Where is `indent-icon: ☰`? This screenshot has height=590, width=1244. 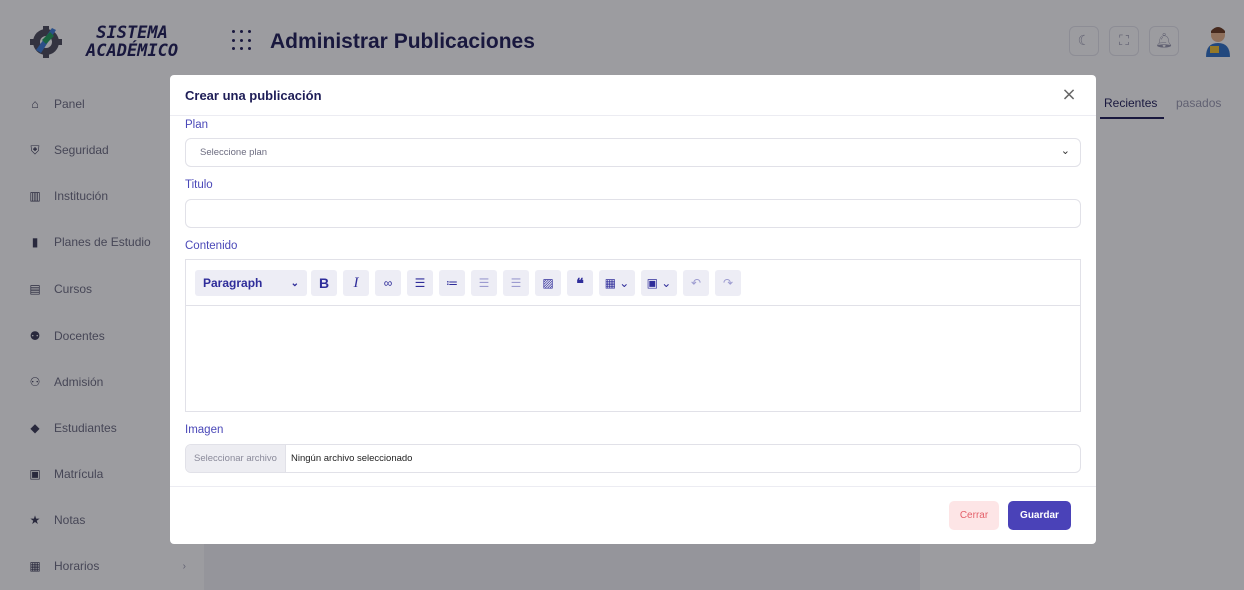
indent-icon: ☰ is located at coordinates (516, 283).